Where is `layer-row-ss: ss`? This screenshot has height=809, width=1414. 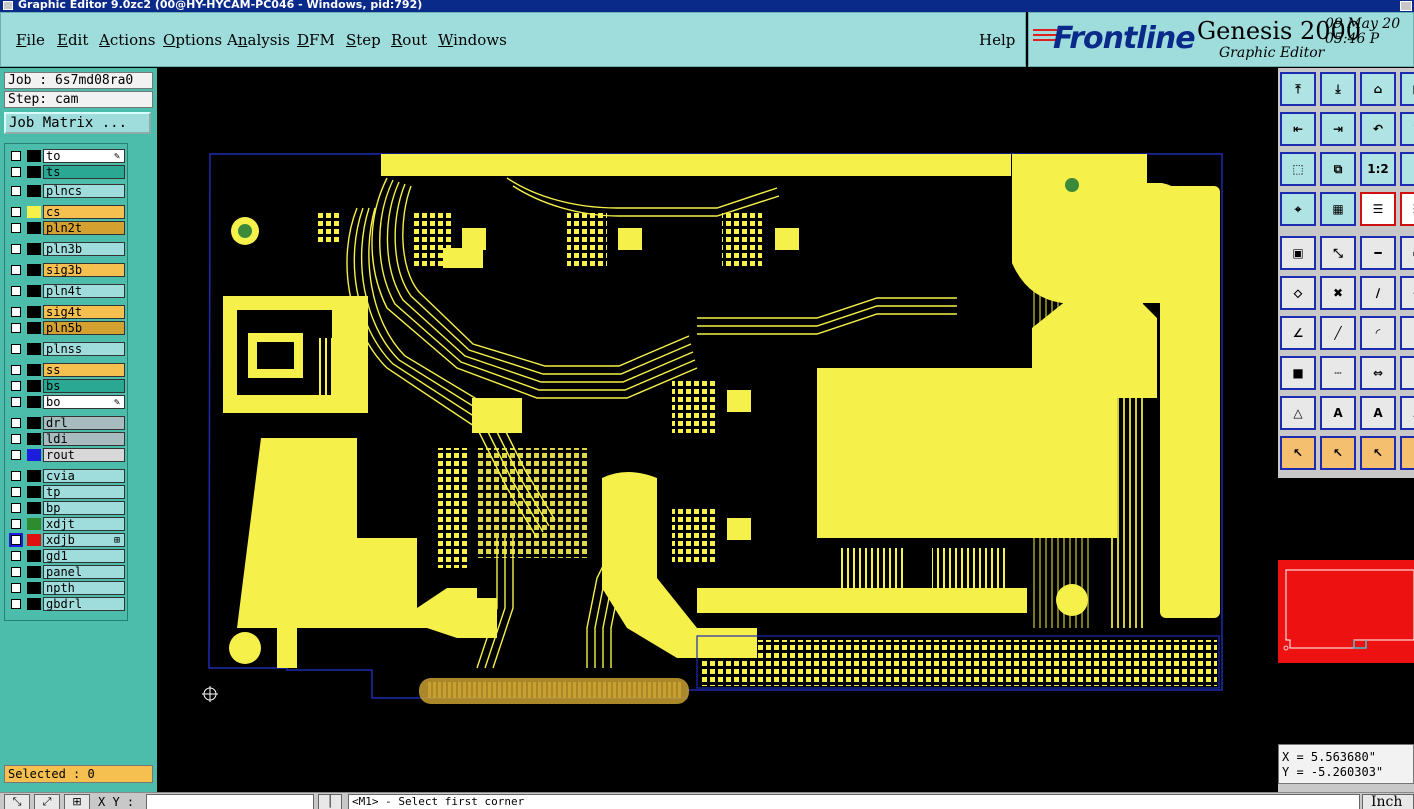
layer-row-ss: ss is located at coordinates (67, 370).